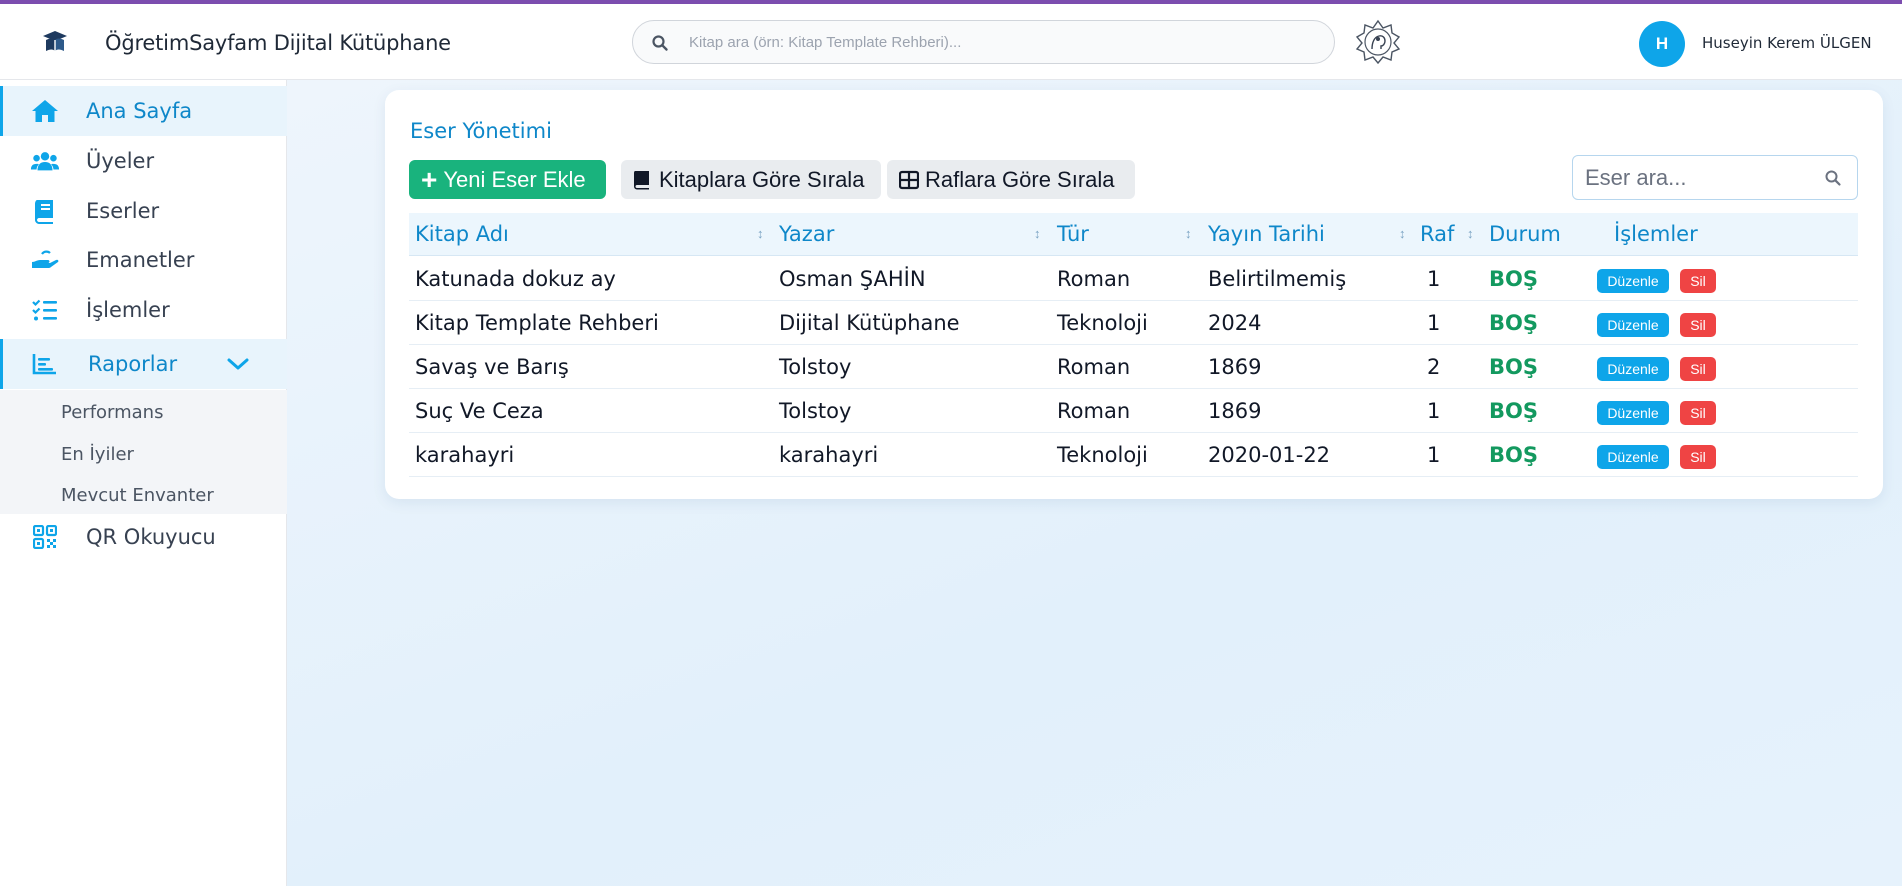 This screenshot has width=1902, height=886. I want to click on add-book-button: + Yeni Eser Ekle, so click(507, 179).